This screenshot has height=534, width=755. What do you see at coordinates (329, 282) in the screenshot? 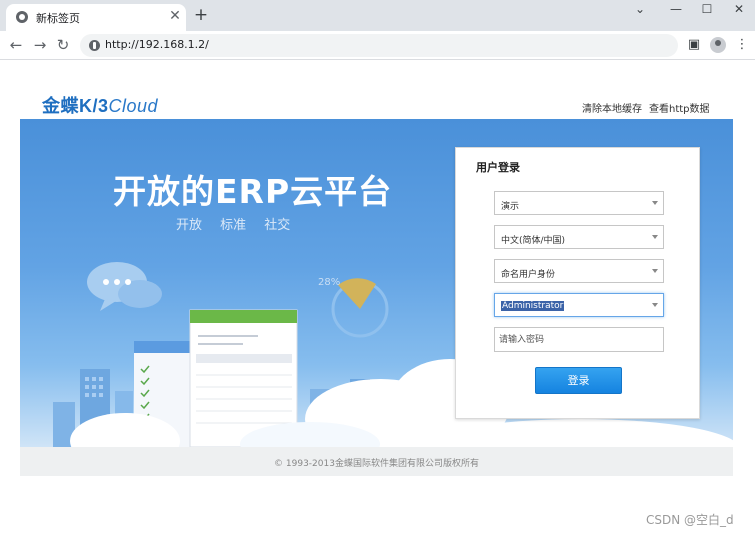
I see `chart-percent-label: 28%` at bounding box center [329, 282].